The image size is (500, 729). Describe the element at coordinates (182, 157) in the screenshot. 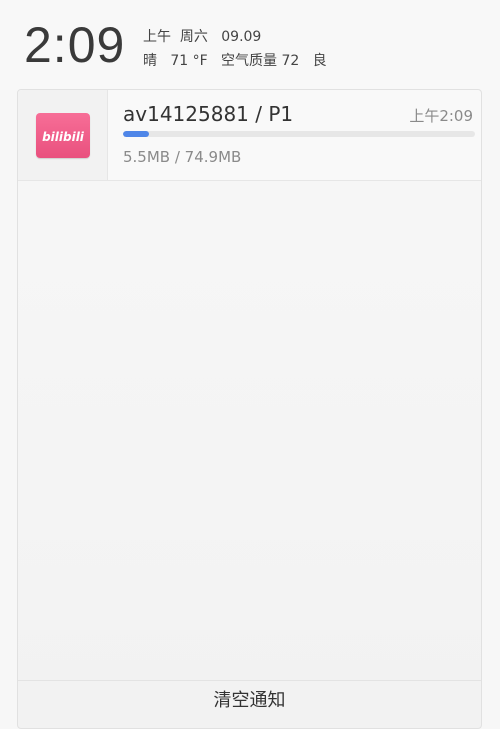

I see `download-size: 5.5MB / 74.9MB` at that location.